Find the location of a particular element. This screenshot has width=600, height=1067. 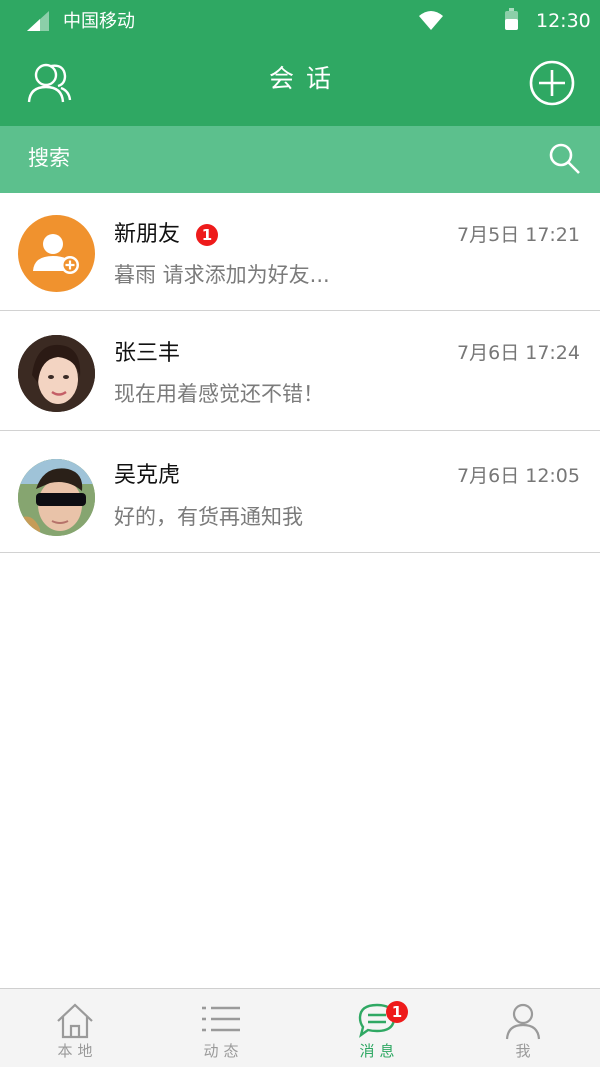

tab-local: 本地 is located at coordinates (75, 1028).